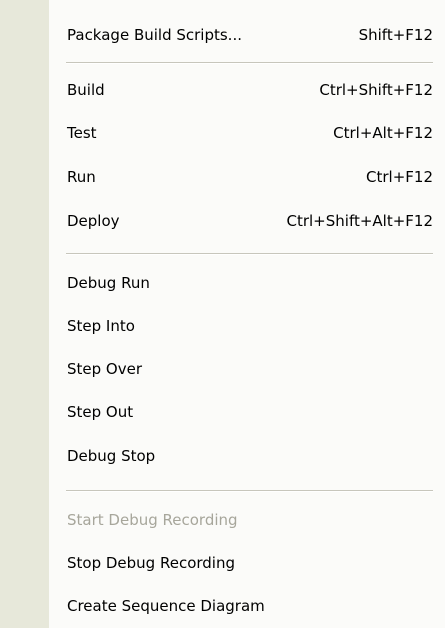 The height and width of the screenshot is (628, 445). Describe the element at coordinates (246, 456) in the screenshot. I see `menu-item-debug-stop: Debug Stop` at that location.